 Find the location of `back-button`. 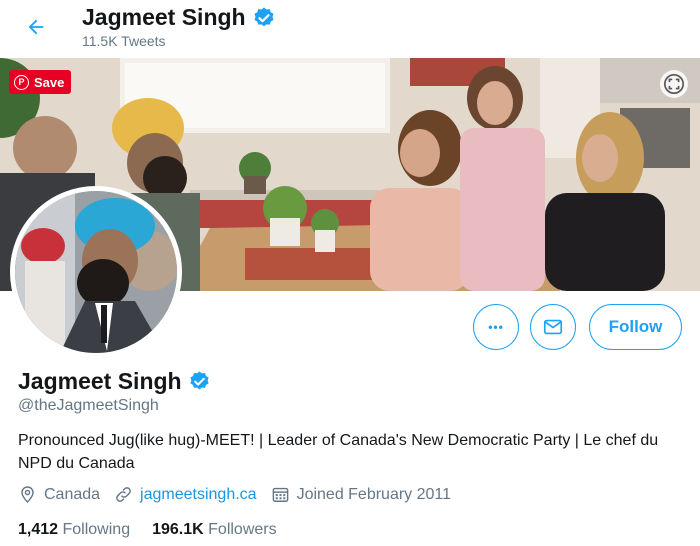

back-button is located at coordinates (36, 27).